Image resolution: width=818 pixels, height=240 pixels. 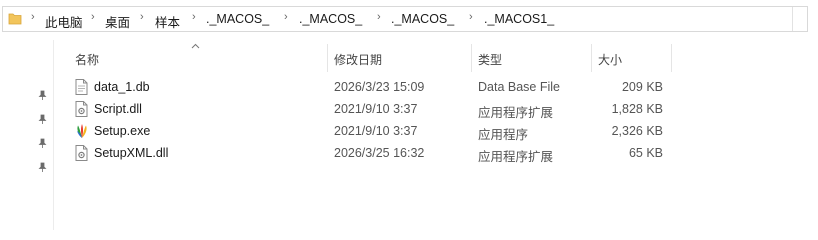 I want to click on sort-ascending-icon, so click(x=195, y=45).